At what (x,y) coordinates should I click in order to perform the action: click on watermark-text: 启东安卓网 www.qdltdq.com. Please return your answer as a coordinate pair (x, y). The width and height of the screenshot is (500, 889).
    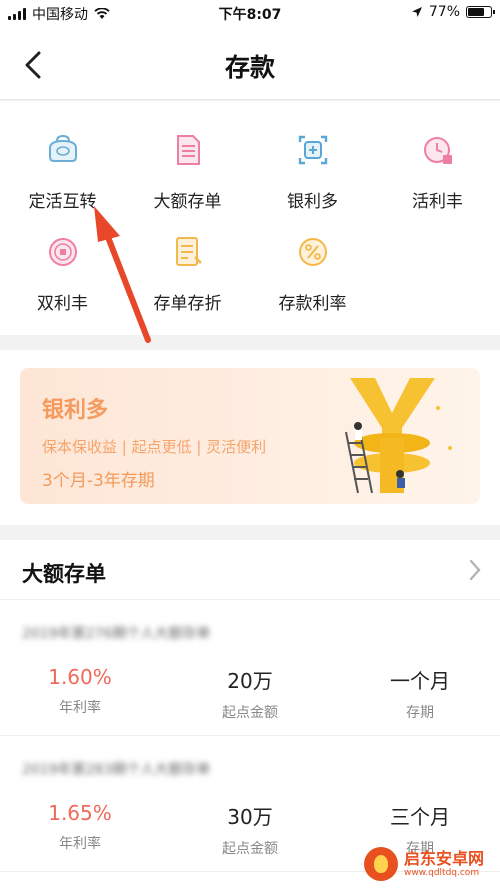
    Looking at the image, I should click on (444, 864).